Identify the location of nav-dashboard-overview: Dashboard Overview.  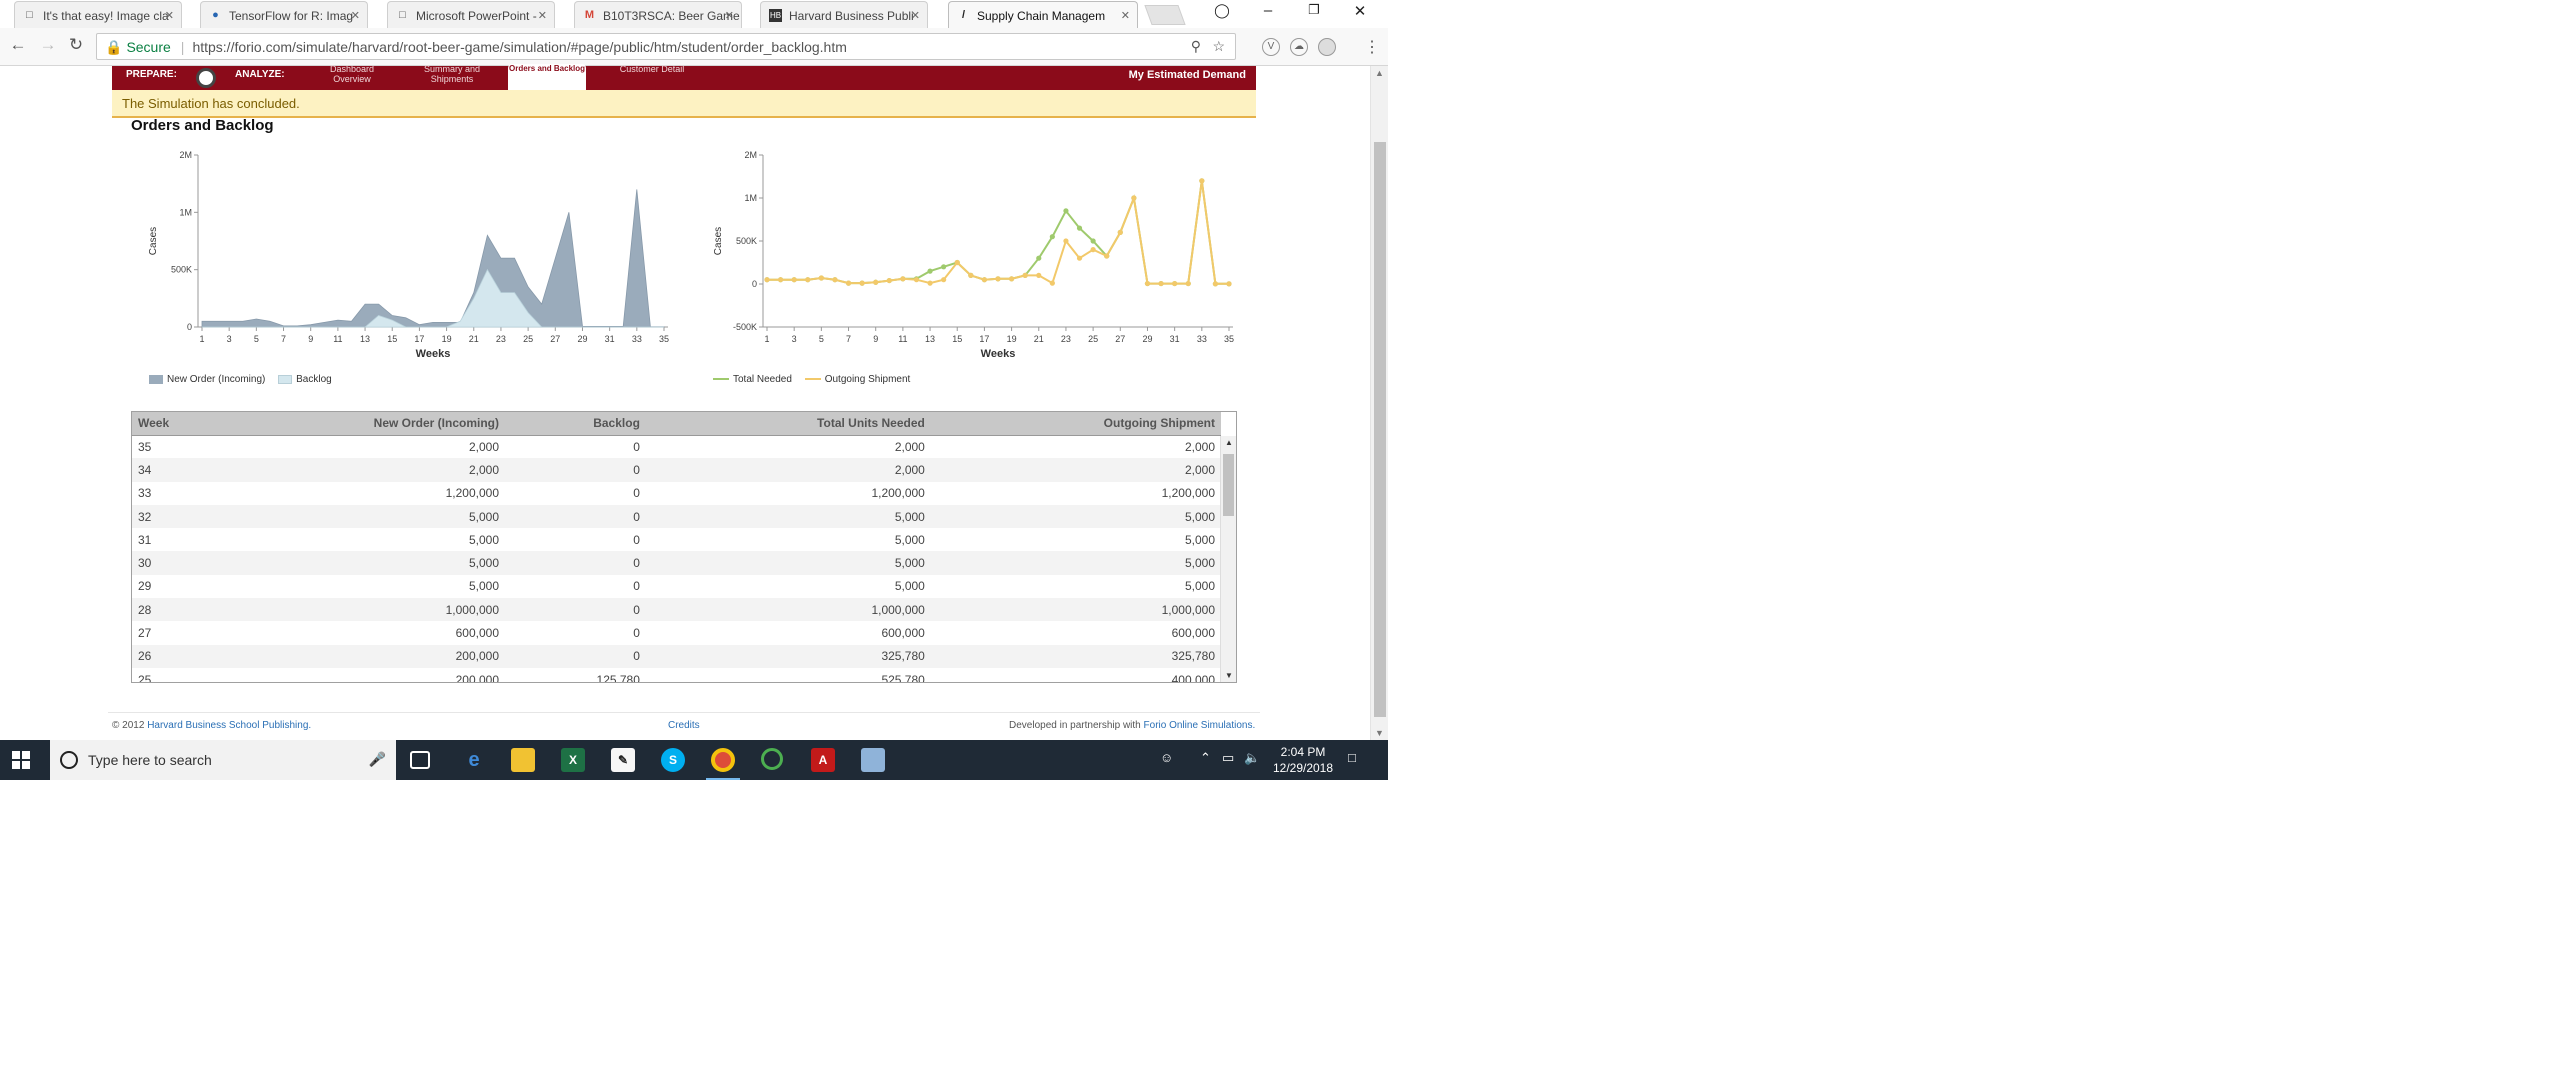
(352, 74).